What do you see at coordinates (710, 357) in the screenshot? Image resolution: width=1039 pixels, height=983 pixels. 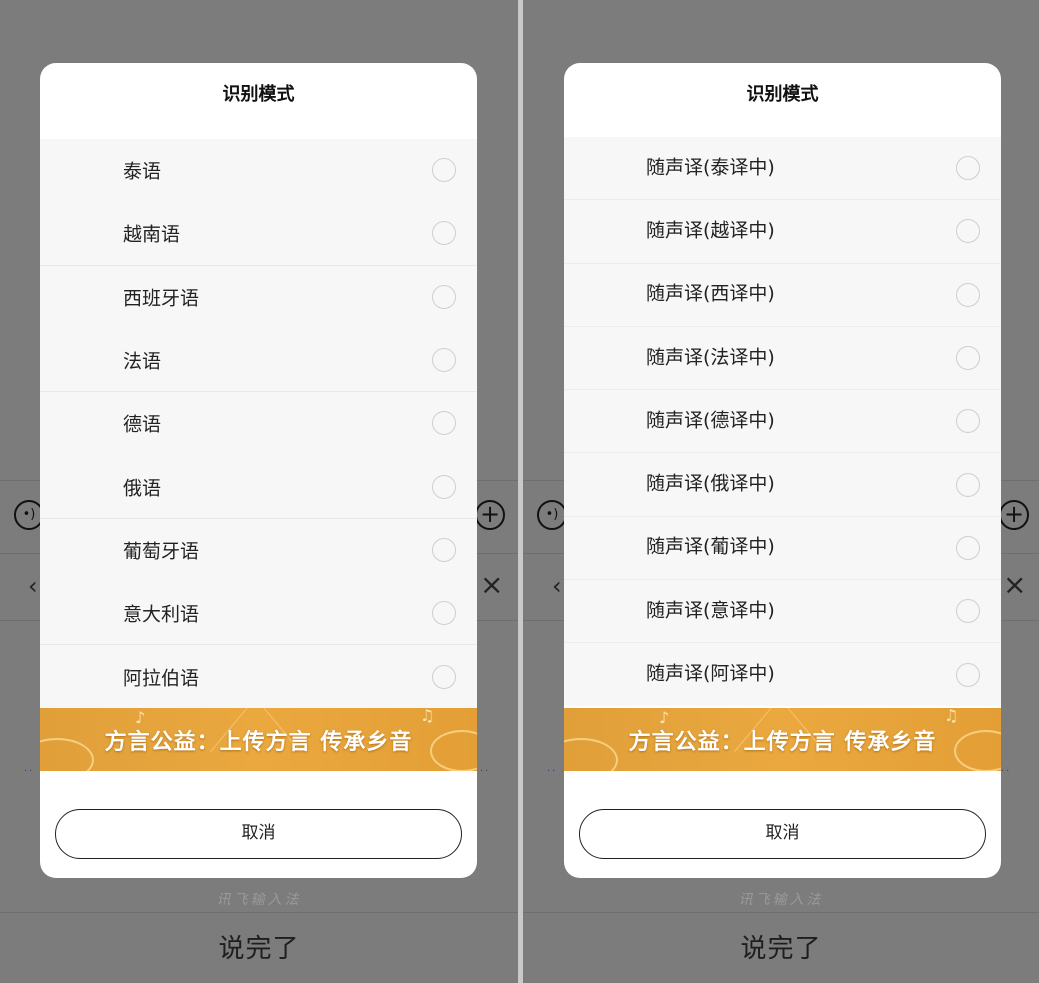 I see `option-label: 随声译(法译中)` at bounding box center [710, 357].